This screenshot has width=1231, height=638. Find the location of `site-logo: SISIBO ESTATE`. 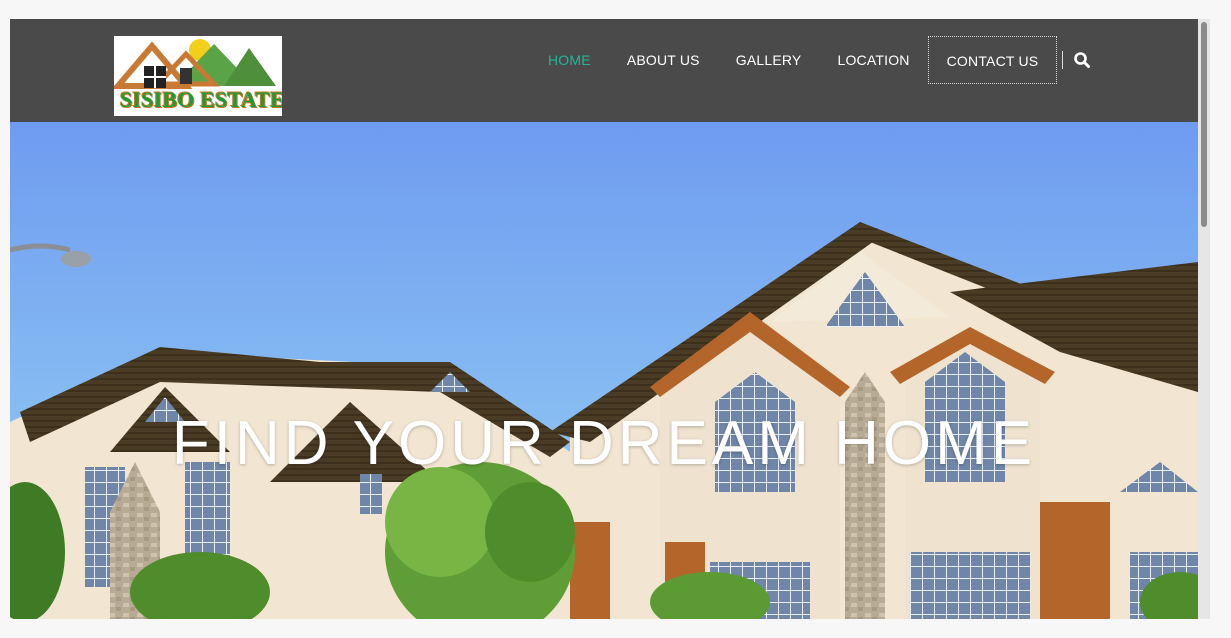

site-logo: SISIBO ESTATE is located at coordinates (198, 76).